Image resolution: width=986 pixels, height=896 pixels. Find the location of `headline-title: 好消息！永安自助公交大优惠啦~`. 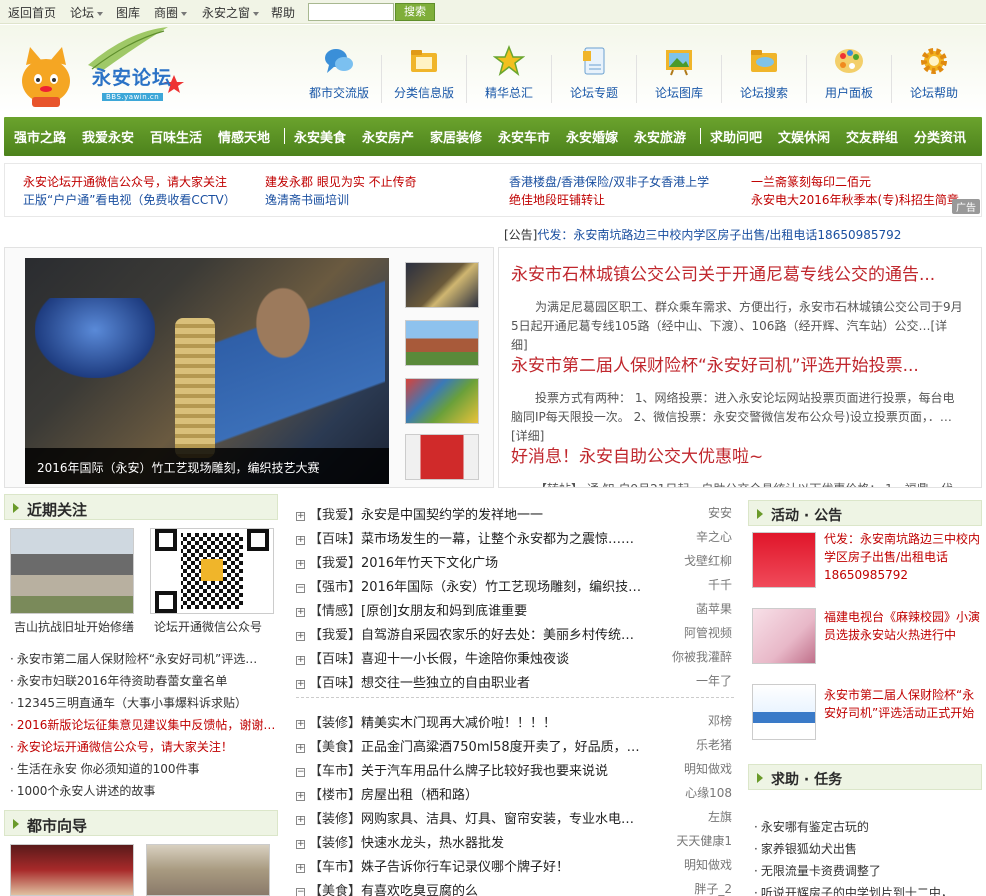

headline-title: 好消息！永安自助公交大优惠啦~ is located at coordinates (637, 454).